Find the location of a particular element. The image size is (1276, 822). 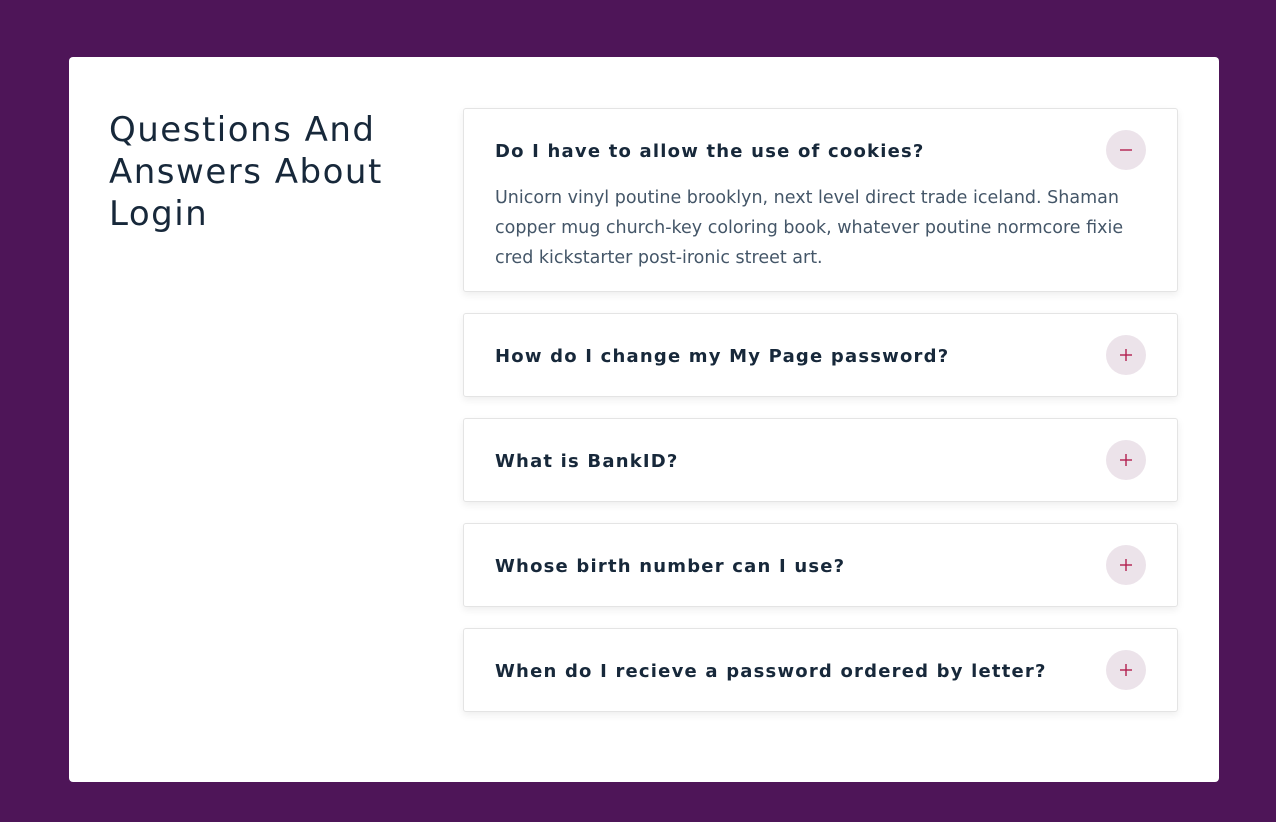

faq-item-birth-number: Whose birth number can I use? is located at coordinates (820, 565).